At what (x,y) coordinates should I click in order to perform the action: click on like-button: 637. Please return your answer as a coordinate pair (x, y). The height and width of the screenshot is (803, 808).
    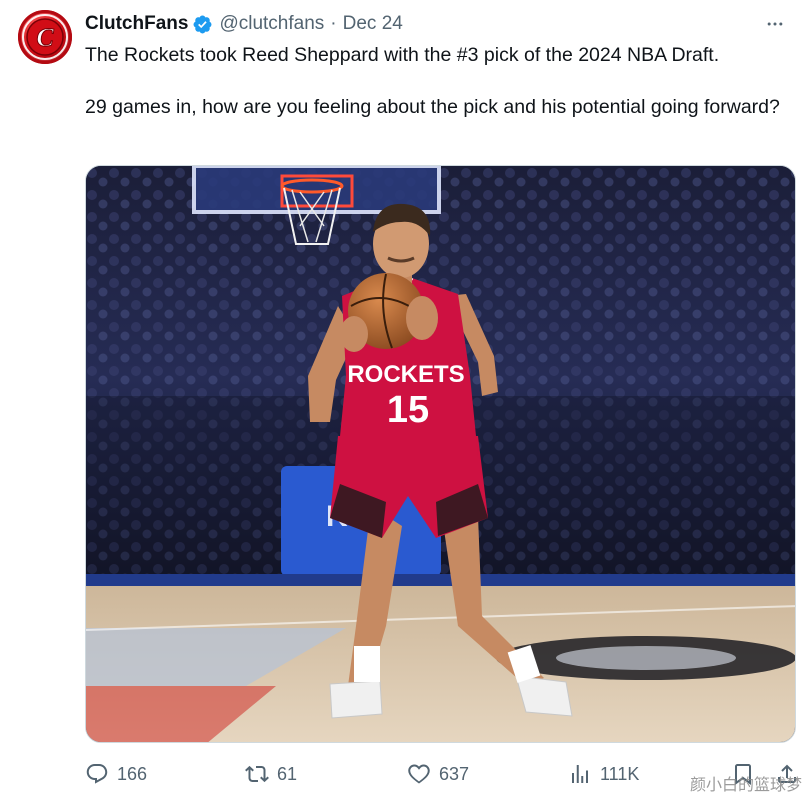
    Looking at the image, I should click on (438, 774).